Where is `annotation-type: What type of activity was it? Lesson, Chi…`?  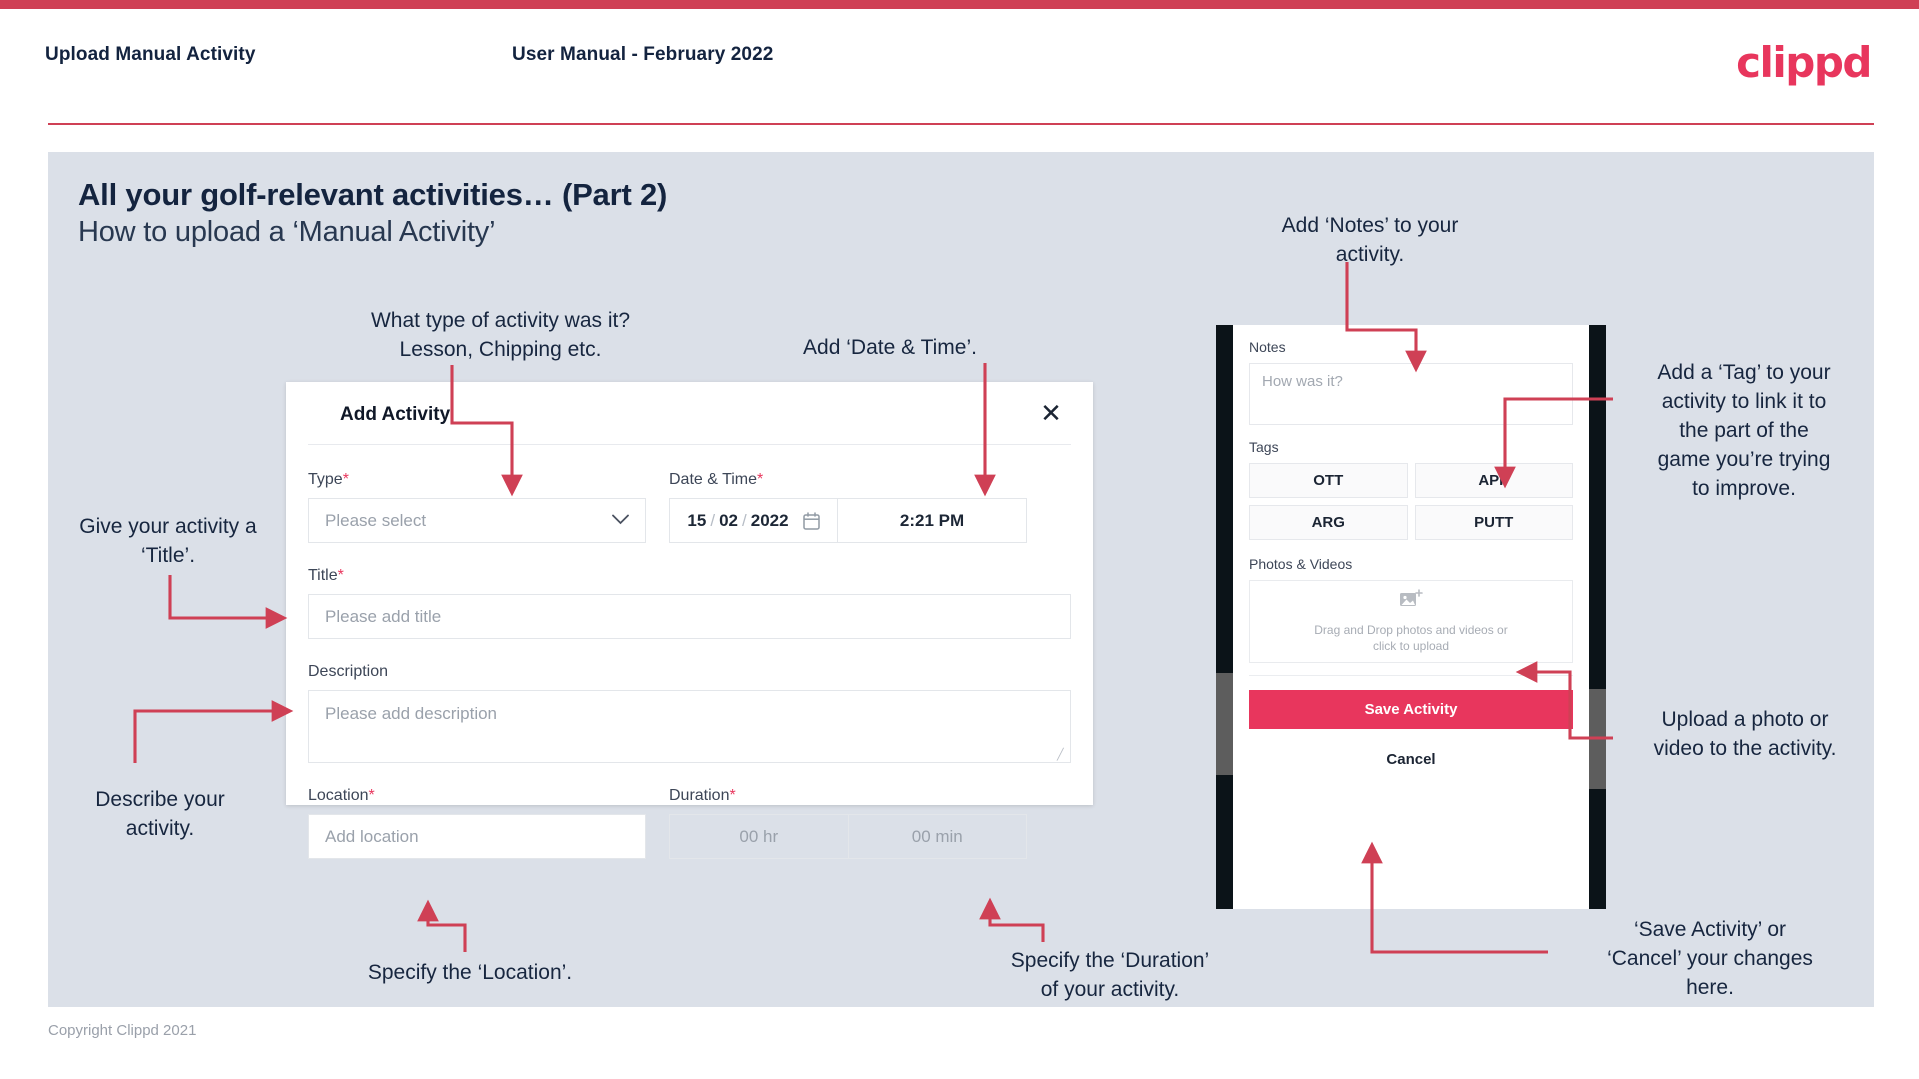
annotation-type: What type of activity was it? Lesson, Chi… is located at coordinates (500, 335).